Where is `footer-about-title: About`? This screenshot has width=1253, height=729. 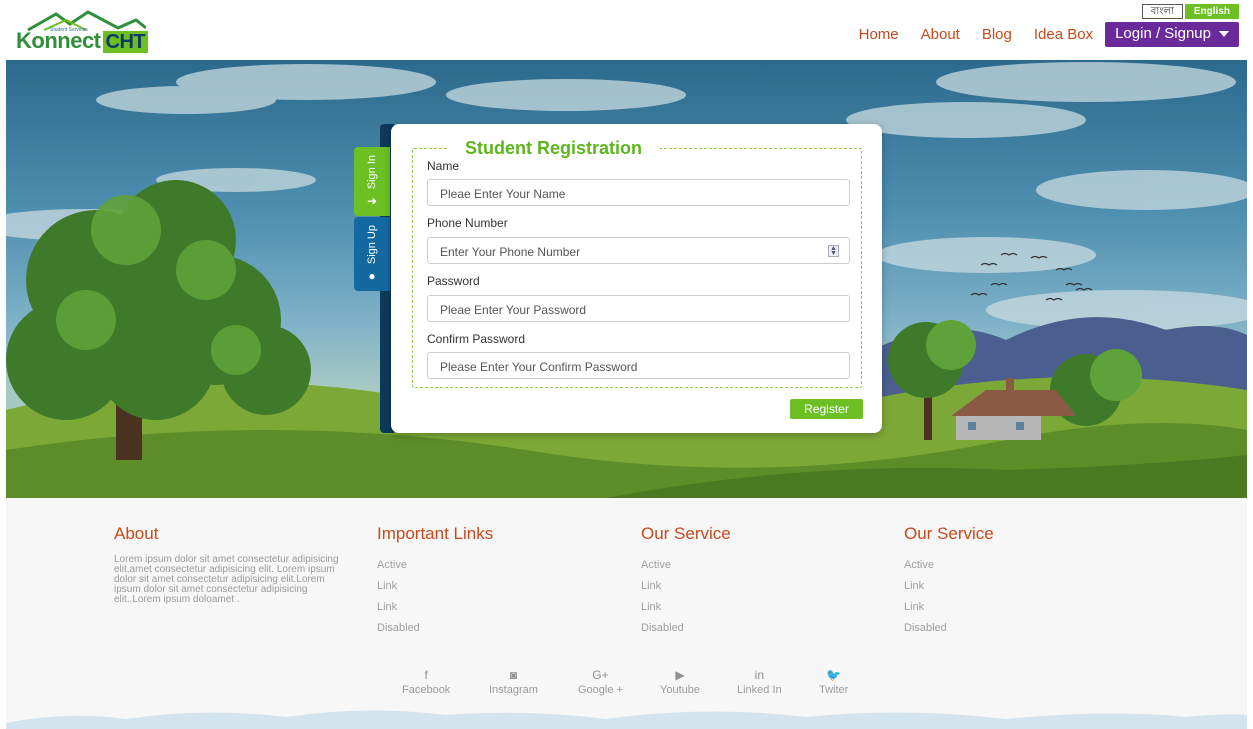 footer-about-title: About is located at coordinates (136, 533).